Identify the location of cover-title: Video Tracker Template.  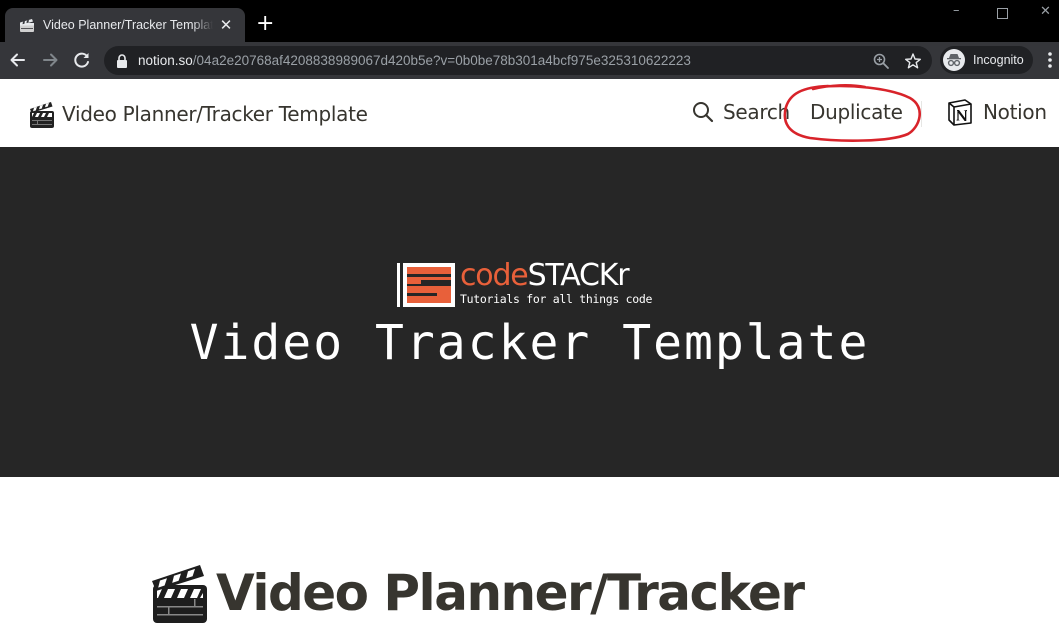
(529, 343).